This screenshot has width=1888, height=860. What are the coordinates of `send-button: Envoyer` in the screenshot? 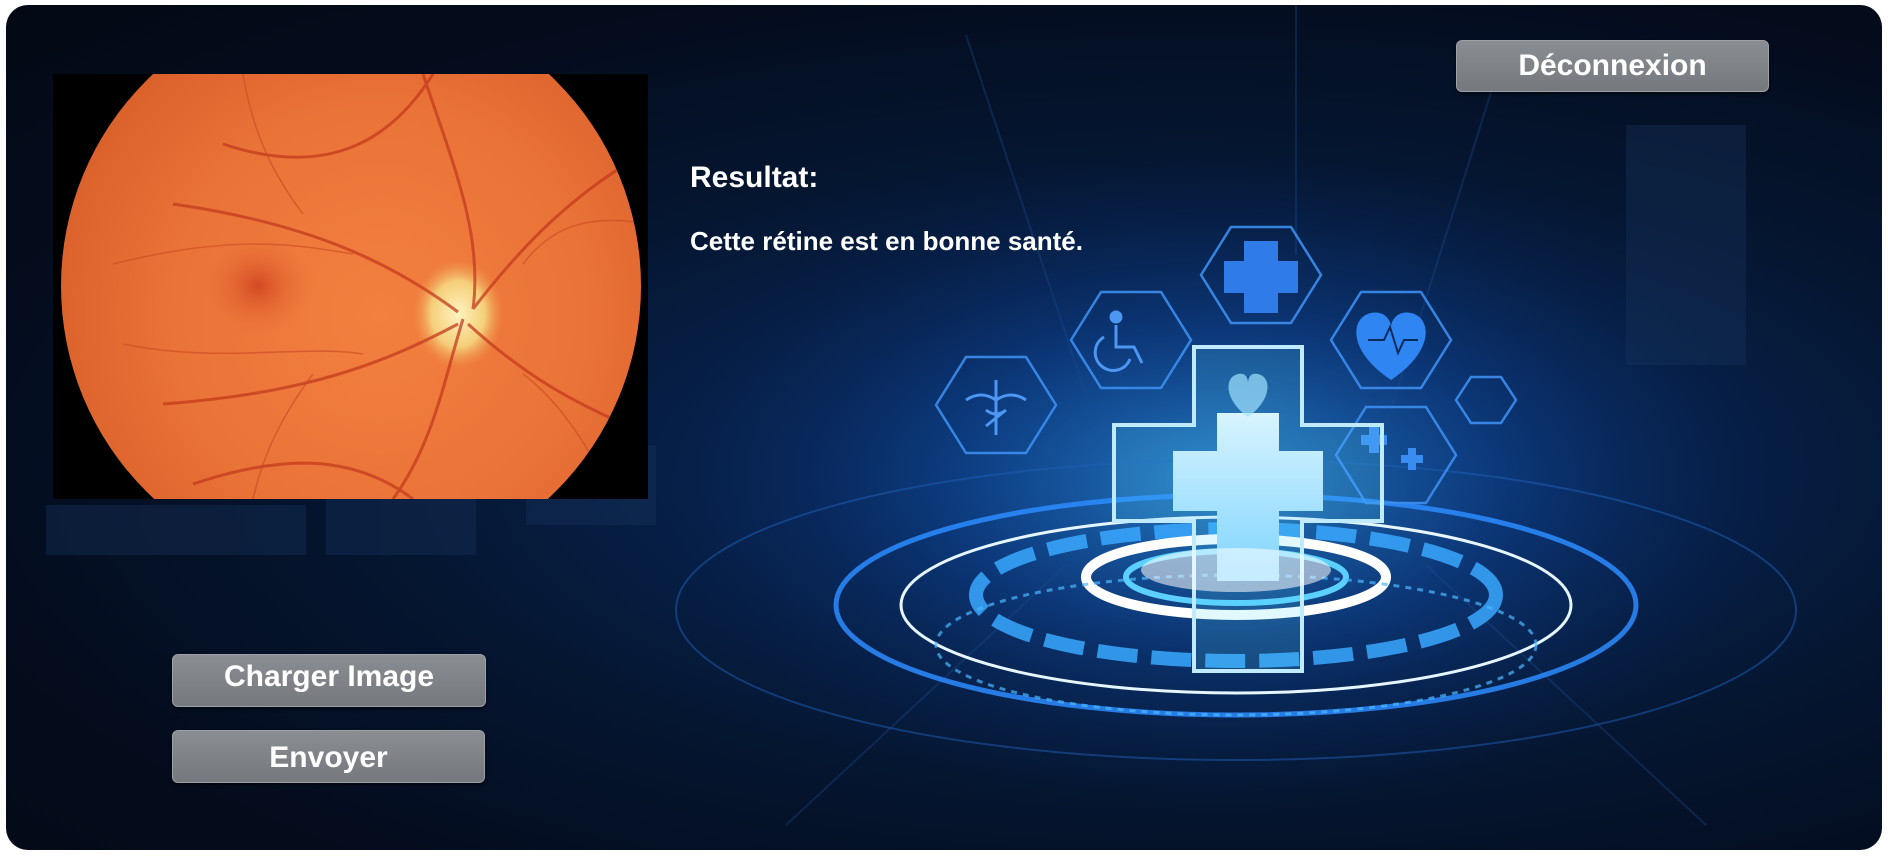 It's located at (328, 756).